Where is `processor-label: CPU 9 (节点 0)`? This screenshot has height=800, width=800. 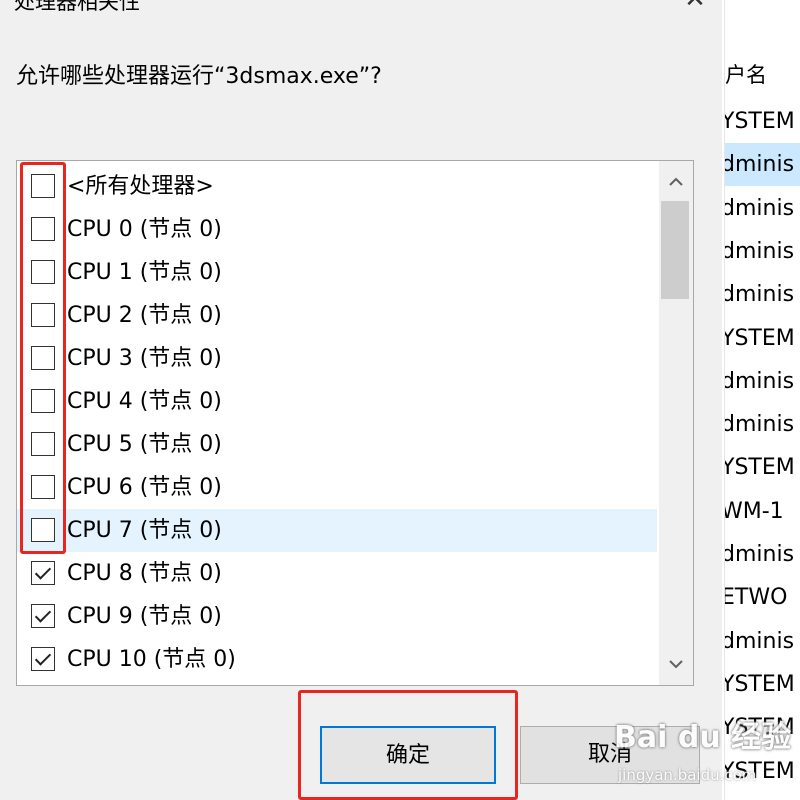 processor-label: CPU 9 (节点 0) is located at coordinates (144, 616).